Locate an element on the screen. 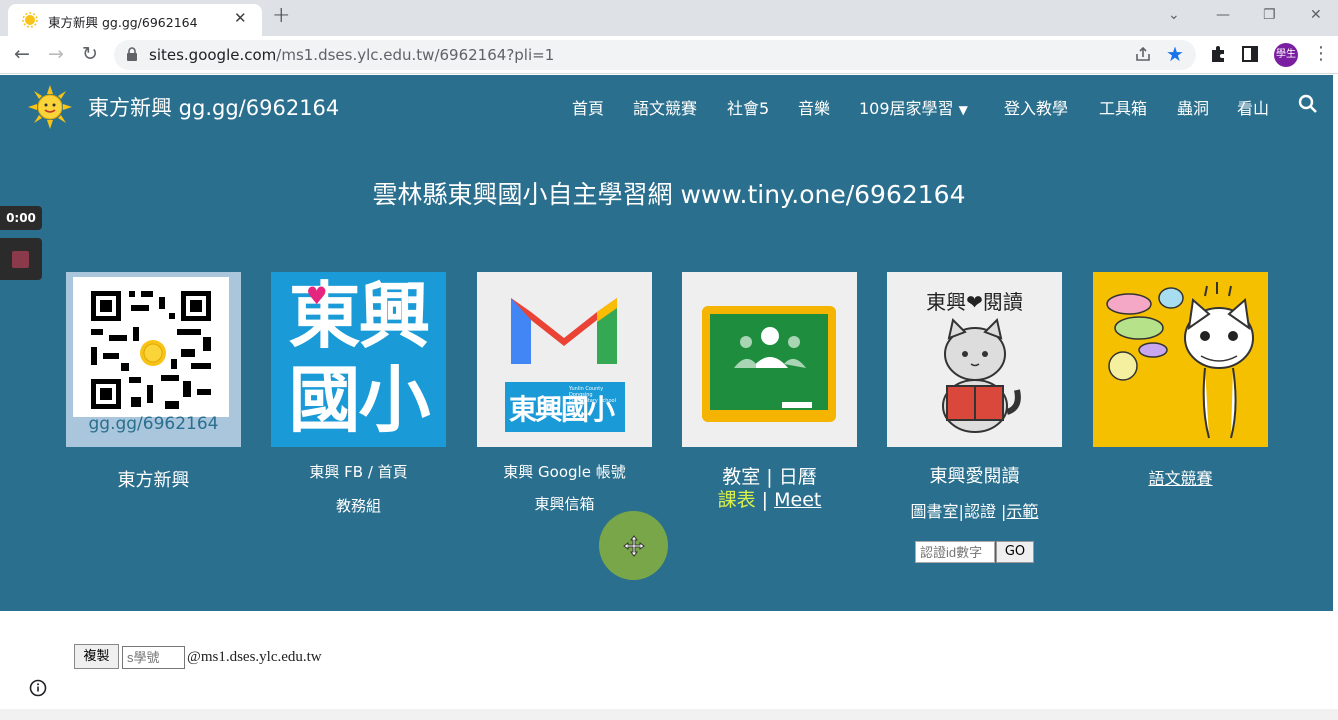 The image size is (1338, 720). extensions-puzzle-icon is located at coordinates (1218, 54).